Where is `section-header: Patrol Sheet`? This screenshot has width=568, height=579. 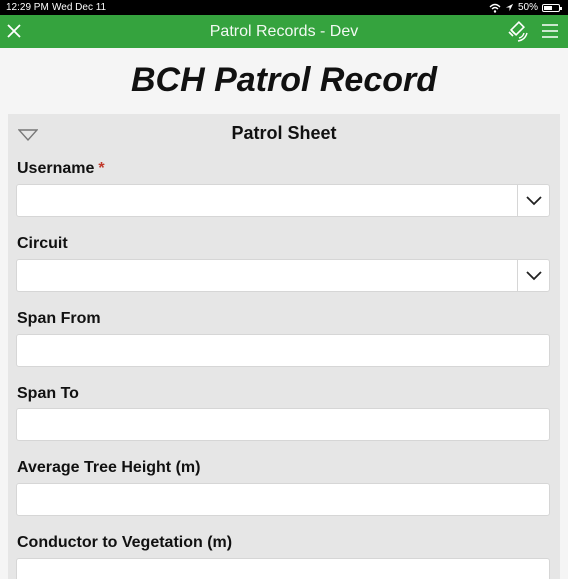 section-header: Patrol Sheet is located at coordinates (284, 134).